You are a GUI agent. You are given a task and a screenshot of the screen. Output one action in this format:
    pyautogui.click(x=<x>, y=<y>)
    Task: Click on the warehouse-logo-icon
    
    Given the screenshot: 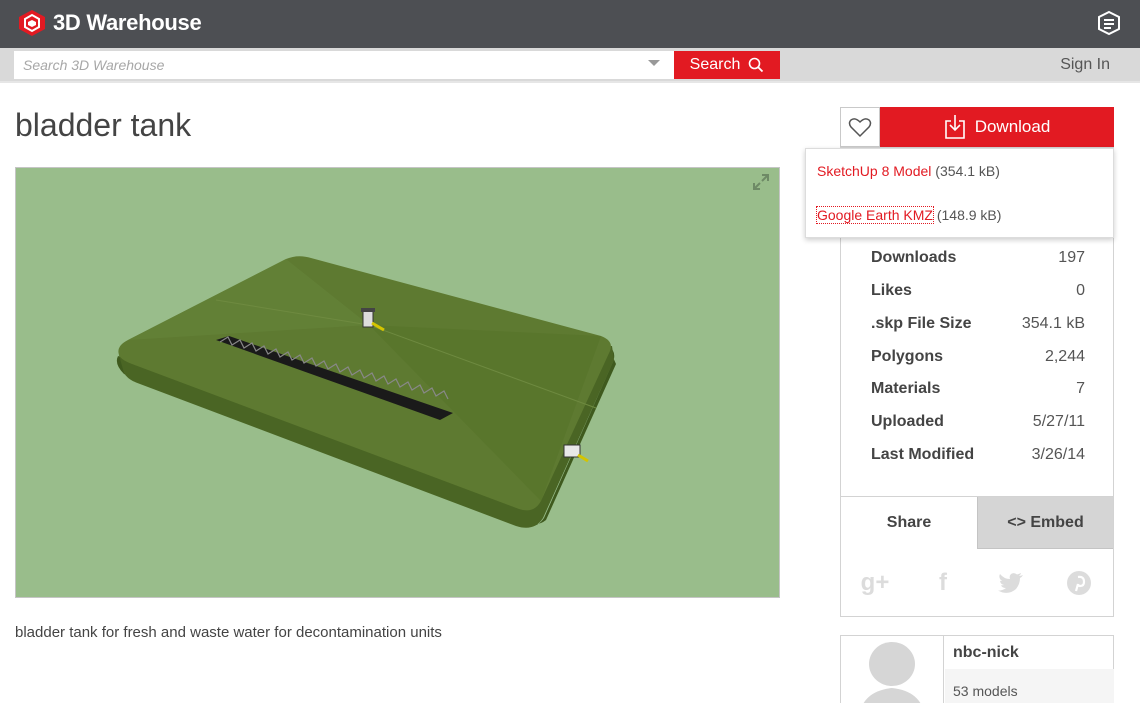 What is the action you would take?
    pyautogui.click(x=32, y=23)
    